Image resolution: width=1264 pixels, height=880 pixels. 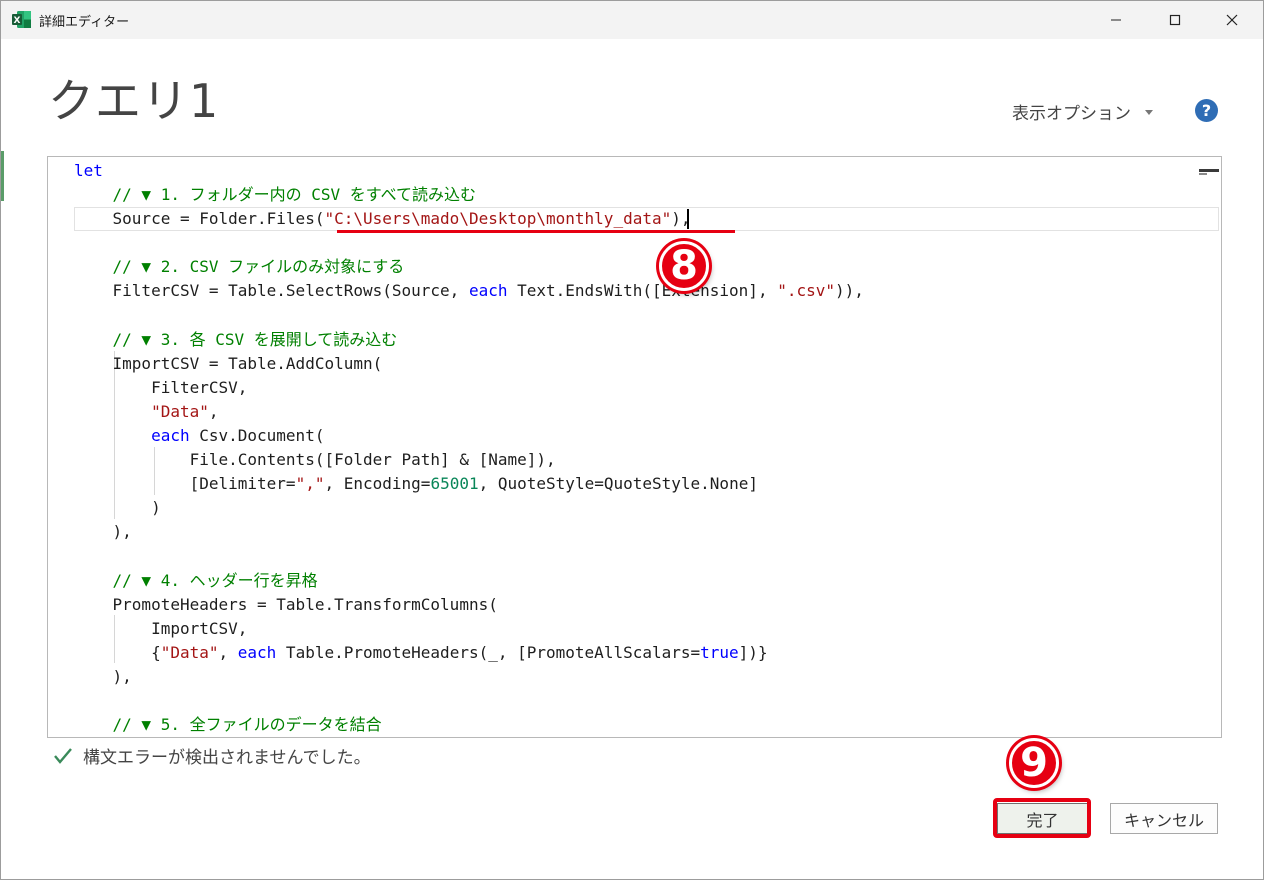 I want to click on code-token: Source = Folder.Files(, so click(x=199, y=219).